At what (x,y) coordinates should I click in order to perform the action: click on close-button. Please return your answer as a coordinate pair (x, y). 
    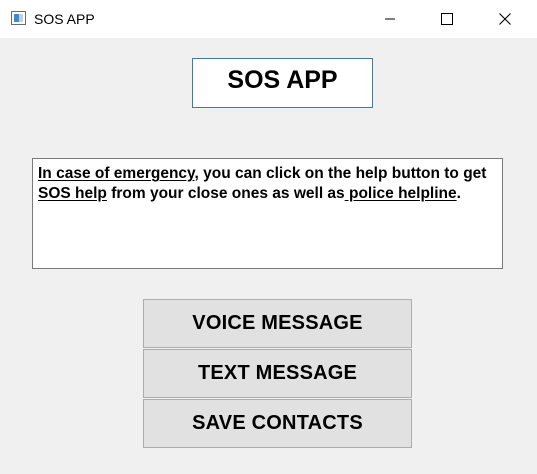
    Looking at the image, I should click on (505, 19).